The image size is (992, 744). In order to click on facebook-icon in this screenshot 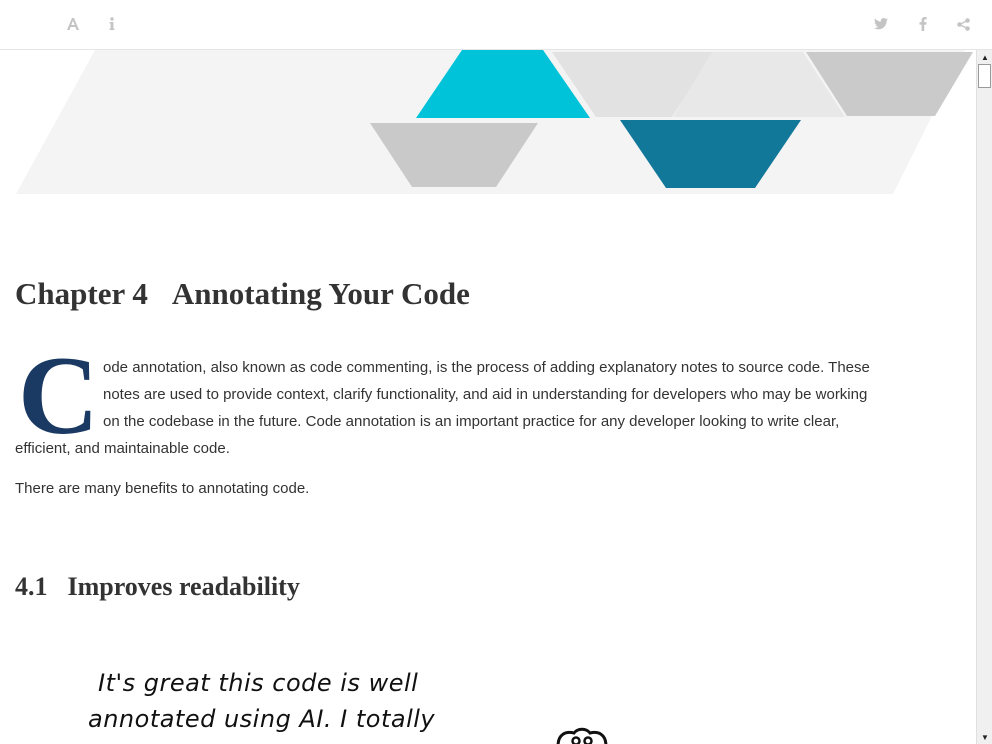, I will do `click(923, 24)`.